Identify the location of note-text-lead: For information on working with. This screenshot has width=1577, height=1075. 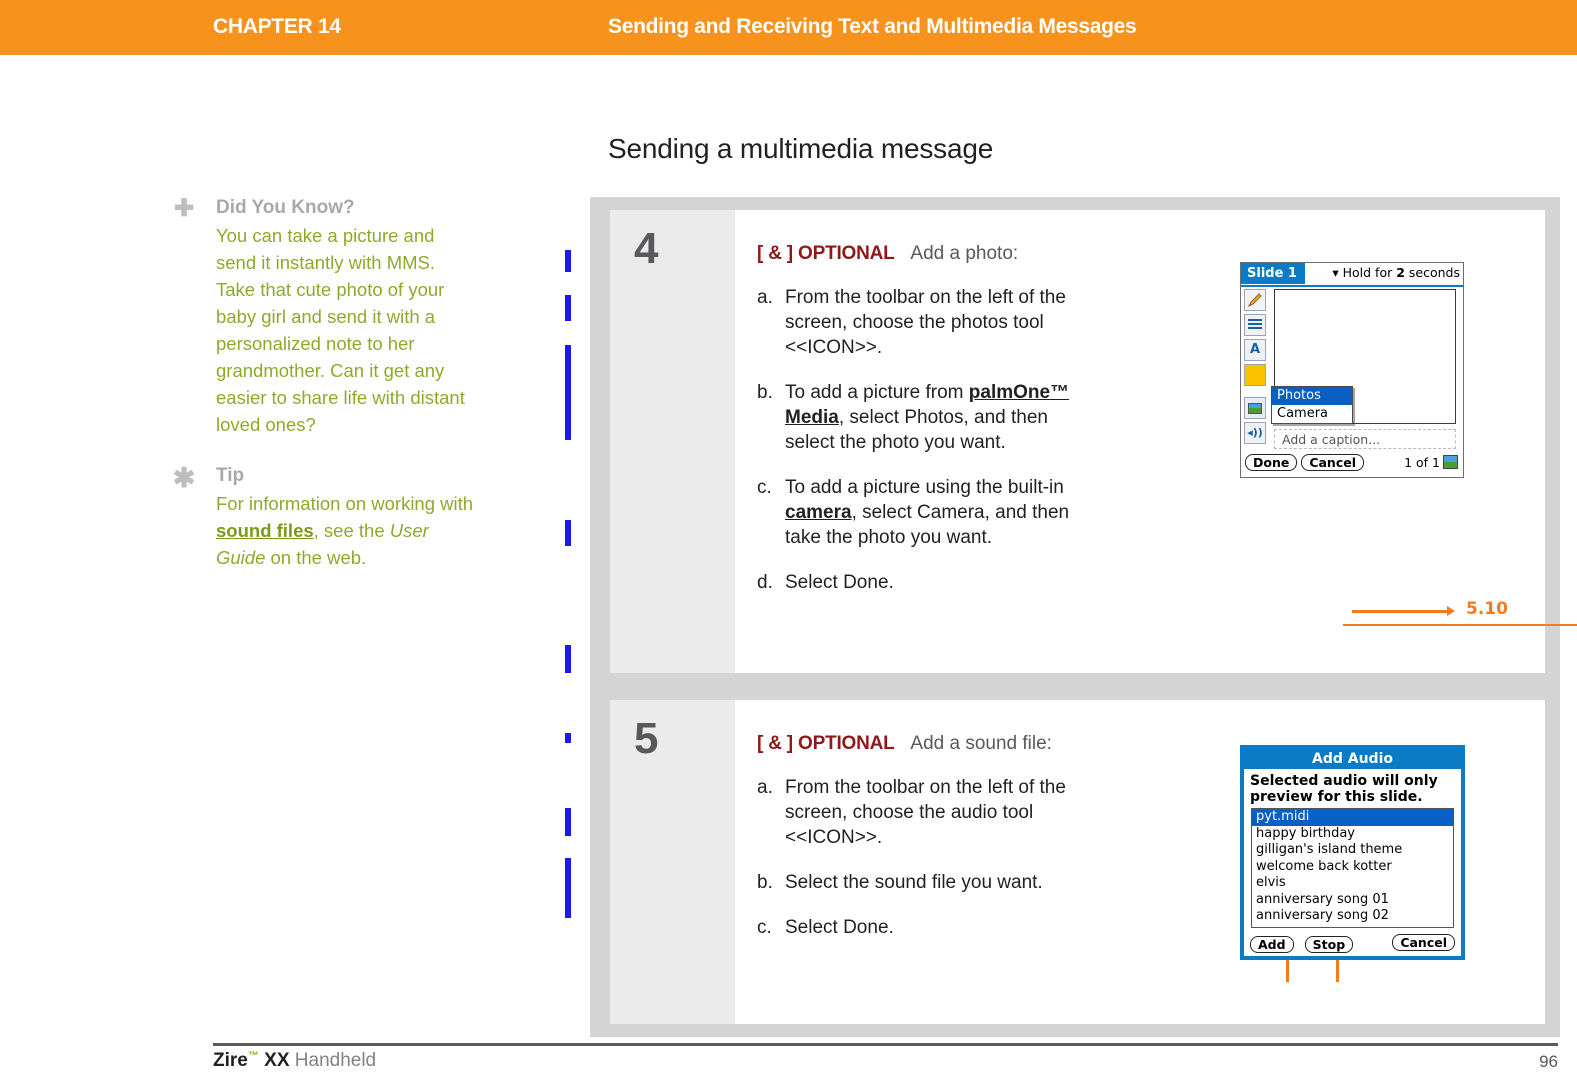
(345, 503).